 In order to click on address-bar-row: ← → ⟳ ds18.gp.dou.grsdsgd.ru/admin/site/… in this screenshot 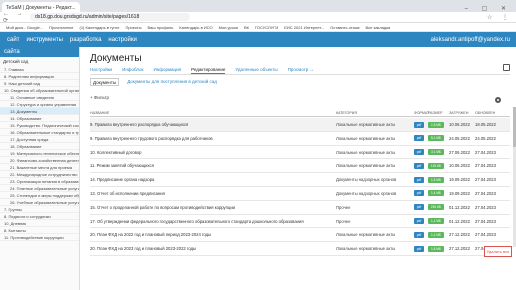, I will do `click(258, 17)`.